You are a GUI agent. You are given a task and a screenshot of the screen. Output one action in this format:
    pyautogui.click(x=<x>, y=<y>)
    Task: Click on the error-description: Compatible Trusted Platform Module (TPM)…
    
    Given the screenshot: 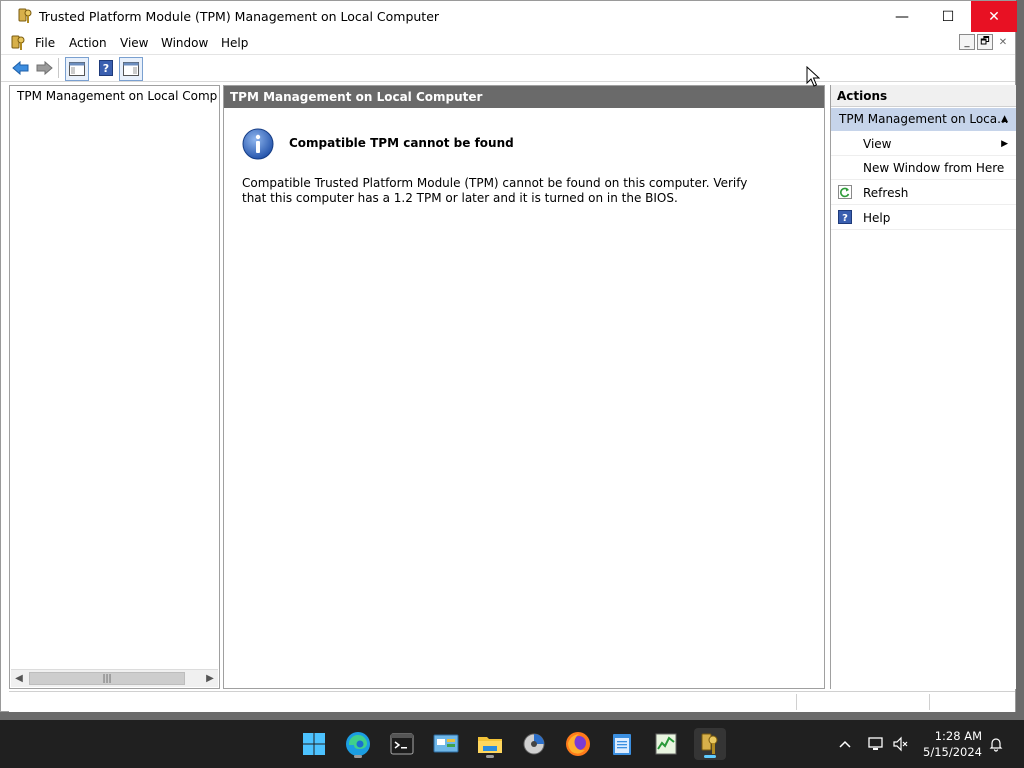 What is the action you would take?
    pyautogui.click(x=495, y=190)
    